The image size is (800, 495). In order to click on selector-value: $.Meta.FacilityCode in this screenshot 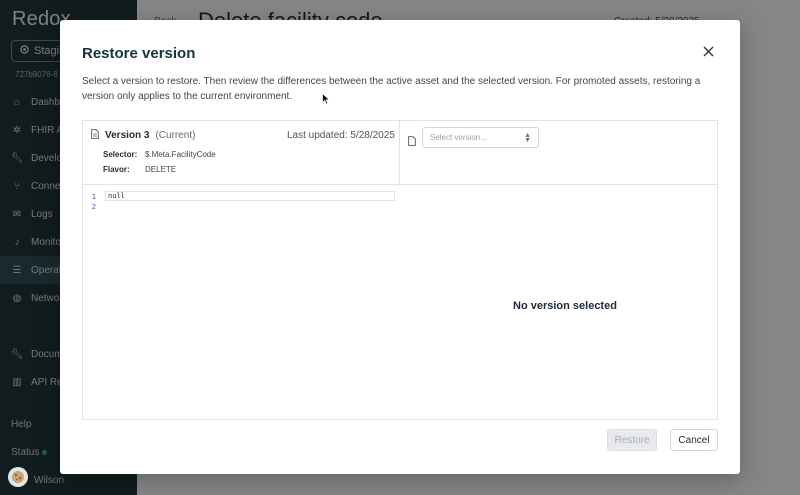, I will do `click(180, 154)`.